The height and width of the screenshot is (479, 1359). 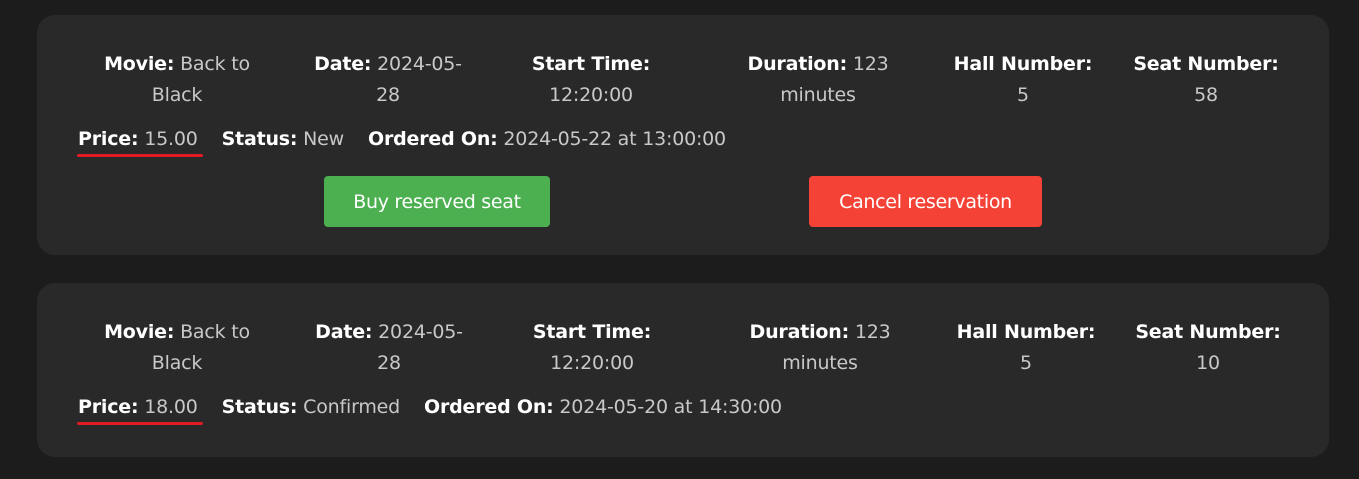 I want to click on cancel-reservation-button: Cancel reservation, so click(x=925, y=201).